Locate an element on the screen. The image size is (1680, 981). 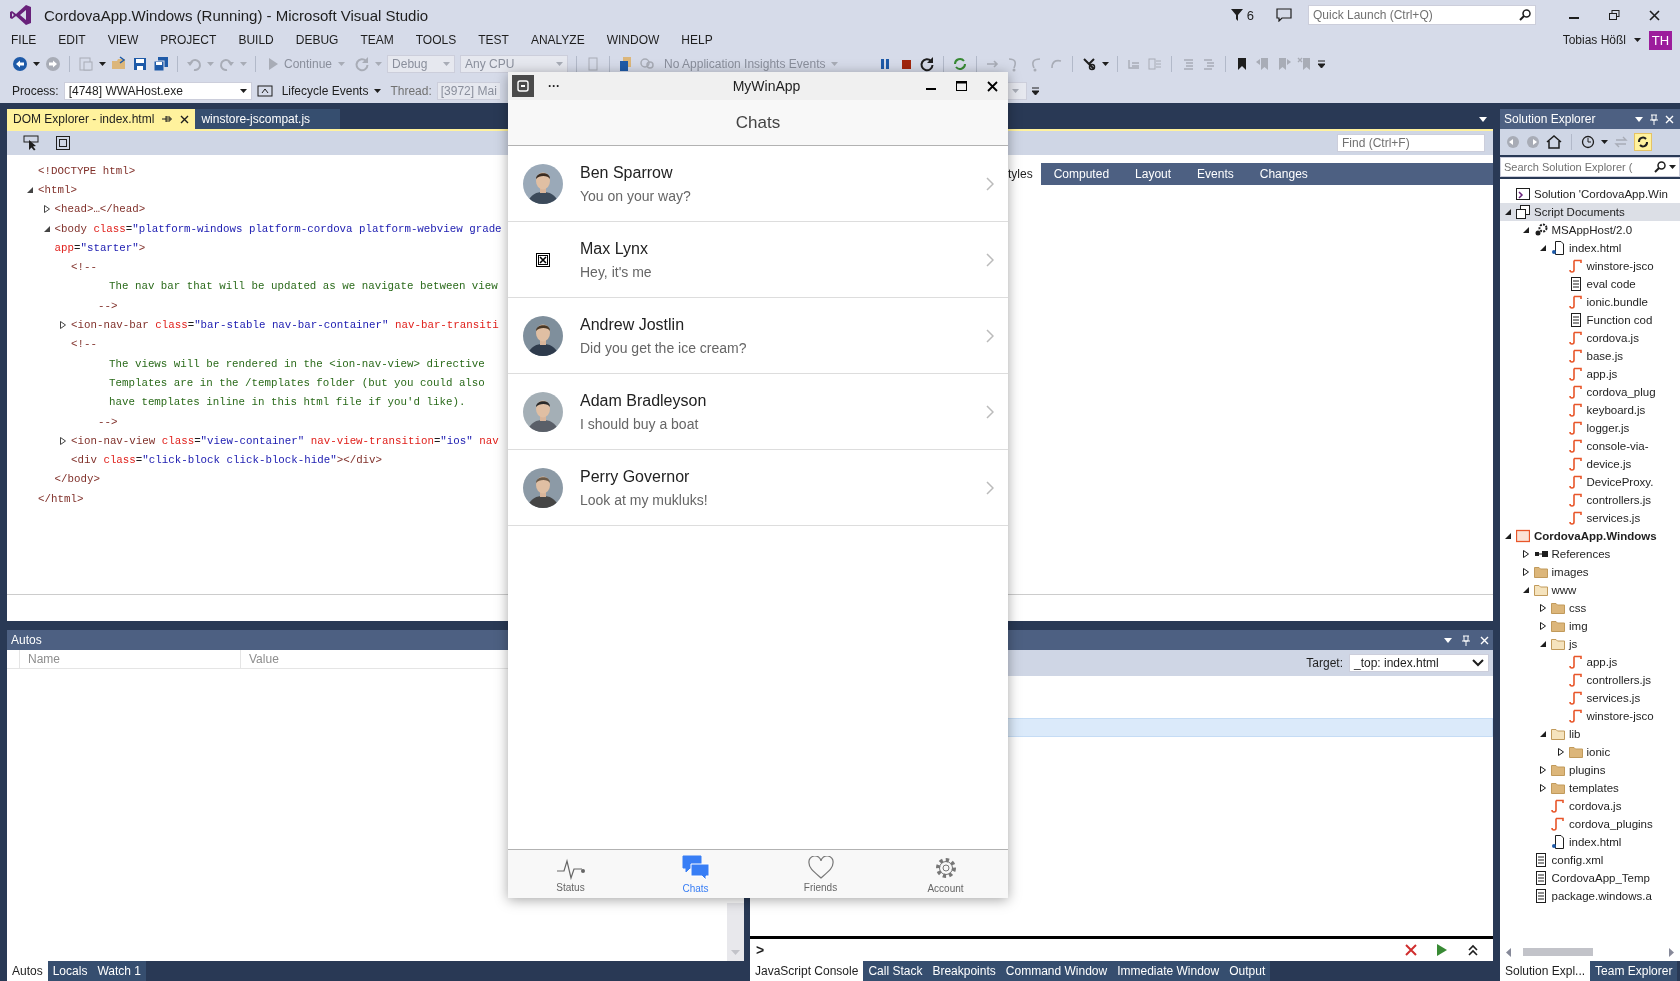
panel-tab: Team Explorer is located at coordinates (1634, 971).